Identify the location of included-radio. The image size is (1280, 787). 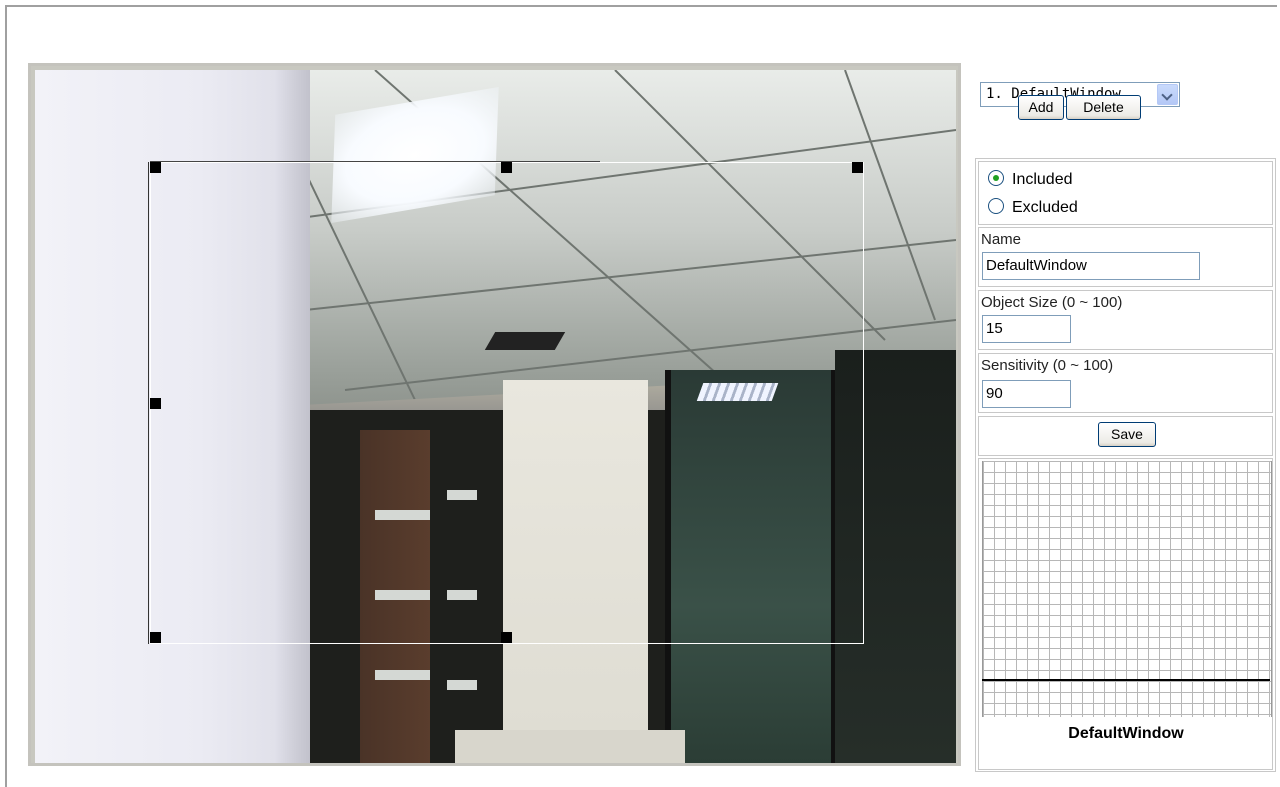
(996, 178).